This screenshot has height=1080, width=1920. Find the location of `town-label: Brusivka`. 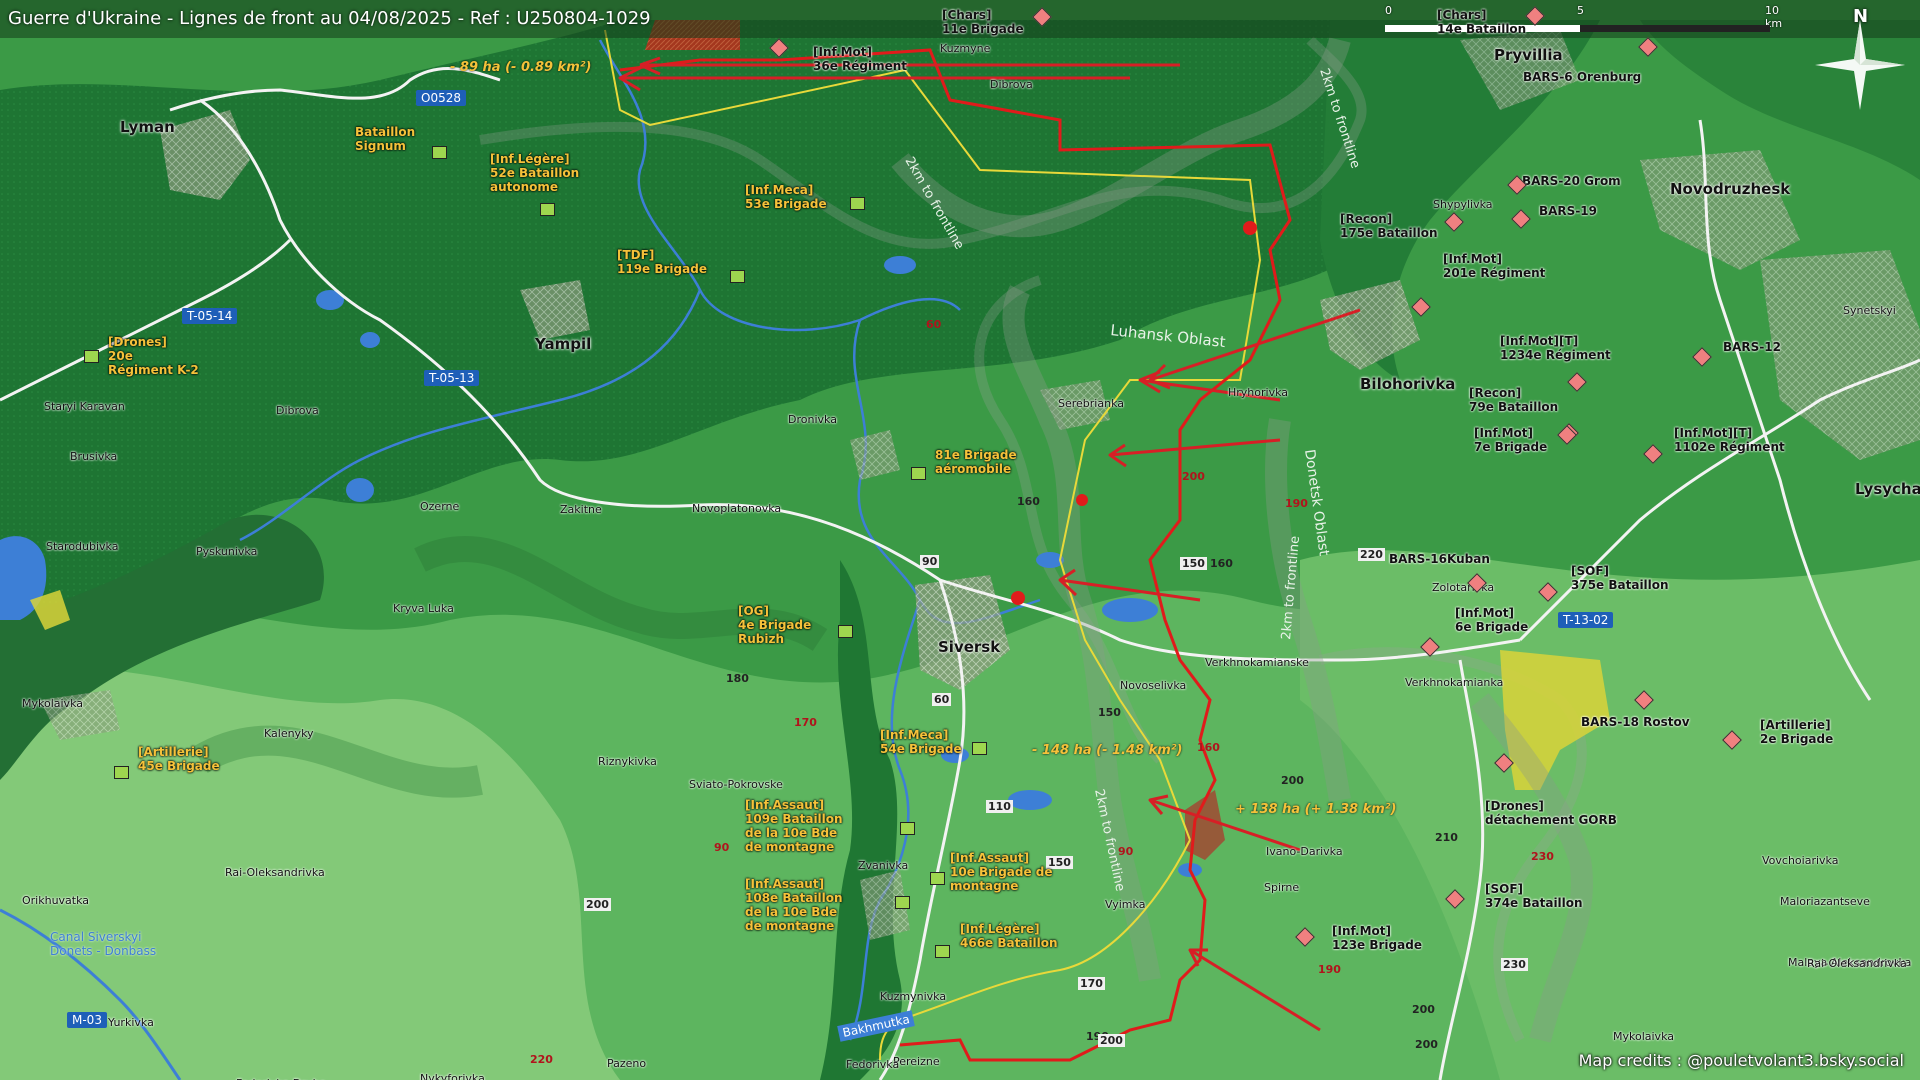

town-label: Brusivka is located at coordinates (94, 456).